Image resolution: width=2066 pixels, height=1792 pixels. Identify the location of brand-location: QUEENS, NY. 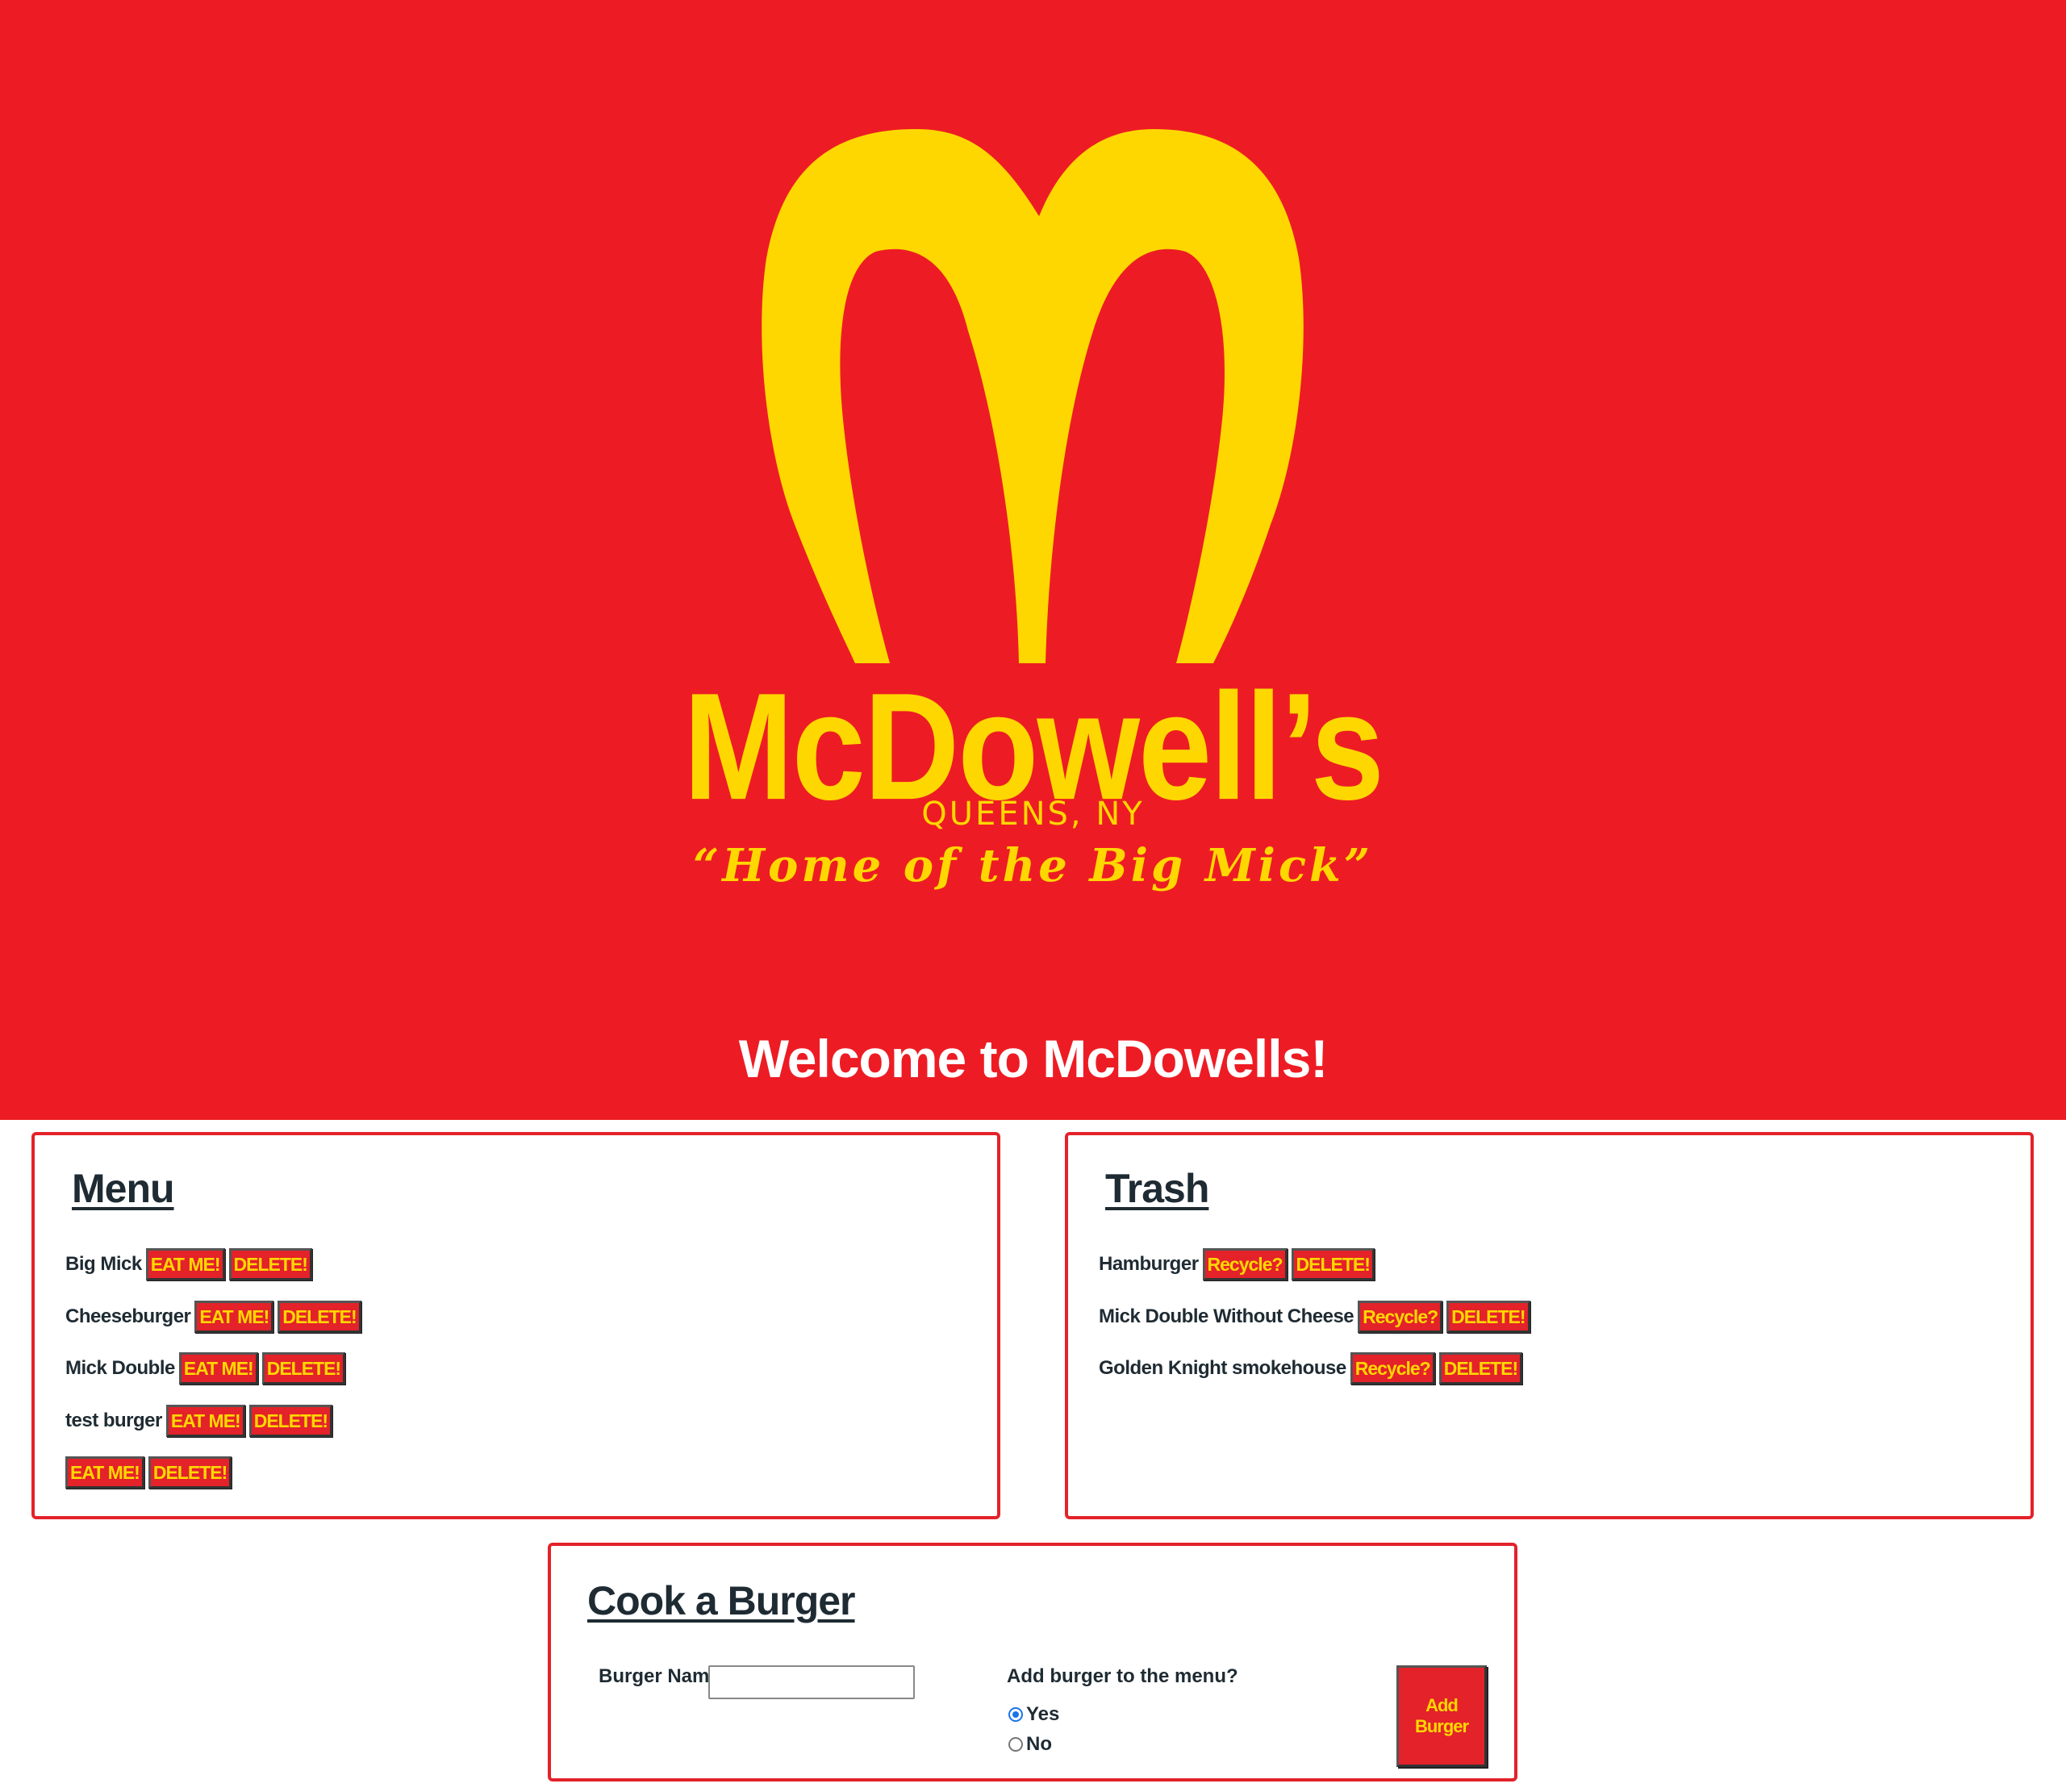
(1033, 814).